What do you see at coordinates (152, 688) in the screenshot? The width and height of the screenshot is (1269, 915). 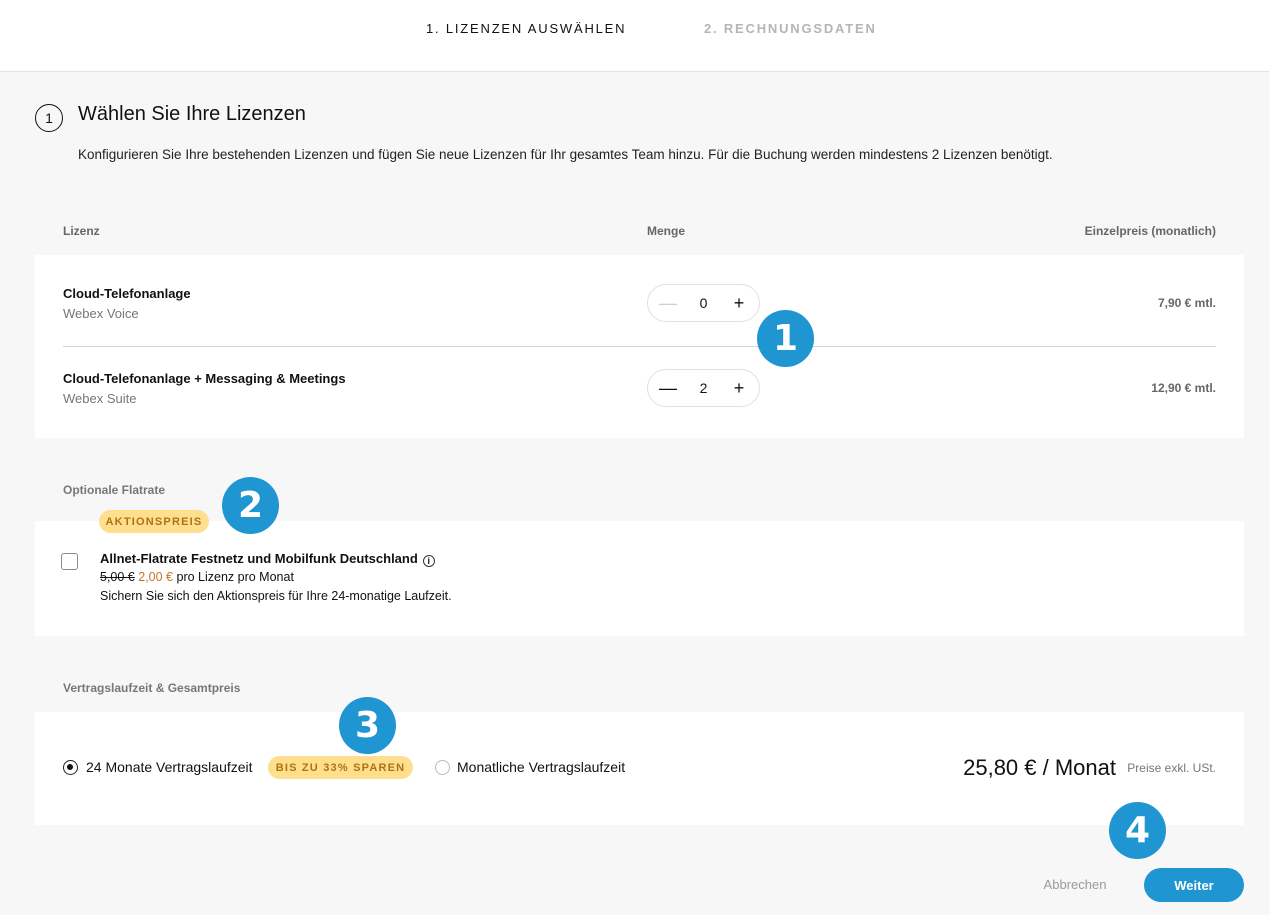 I see `contract-section-label: Vertragslaufzeit & Gesamtpreis` at bounding box center [152, 688].